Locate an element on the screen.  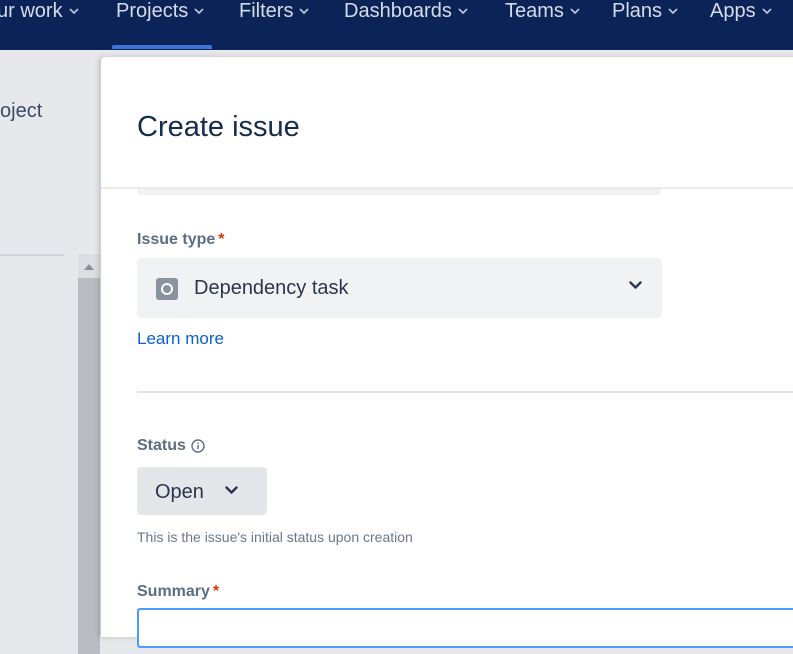
nav-your-work-label: ur work is located at coordinates (31, 11).